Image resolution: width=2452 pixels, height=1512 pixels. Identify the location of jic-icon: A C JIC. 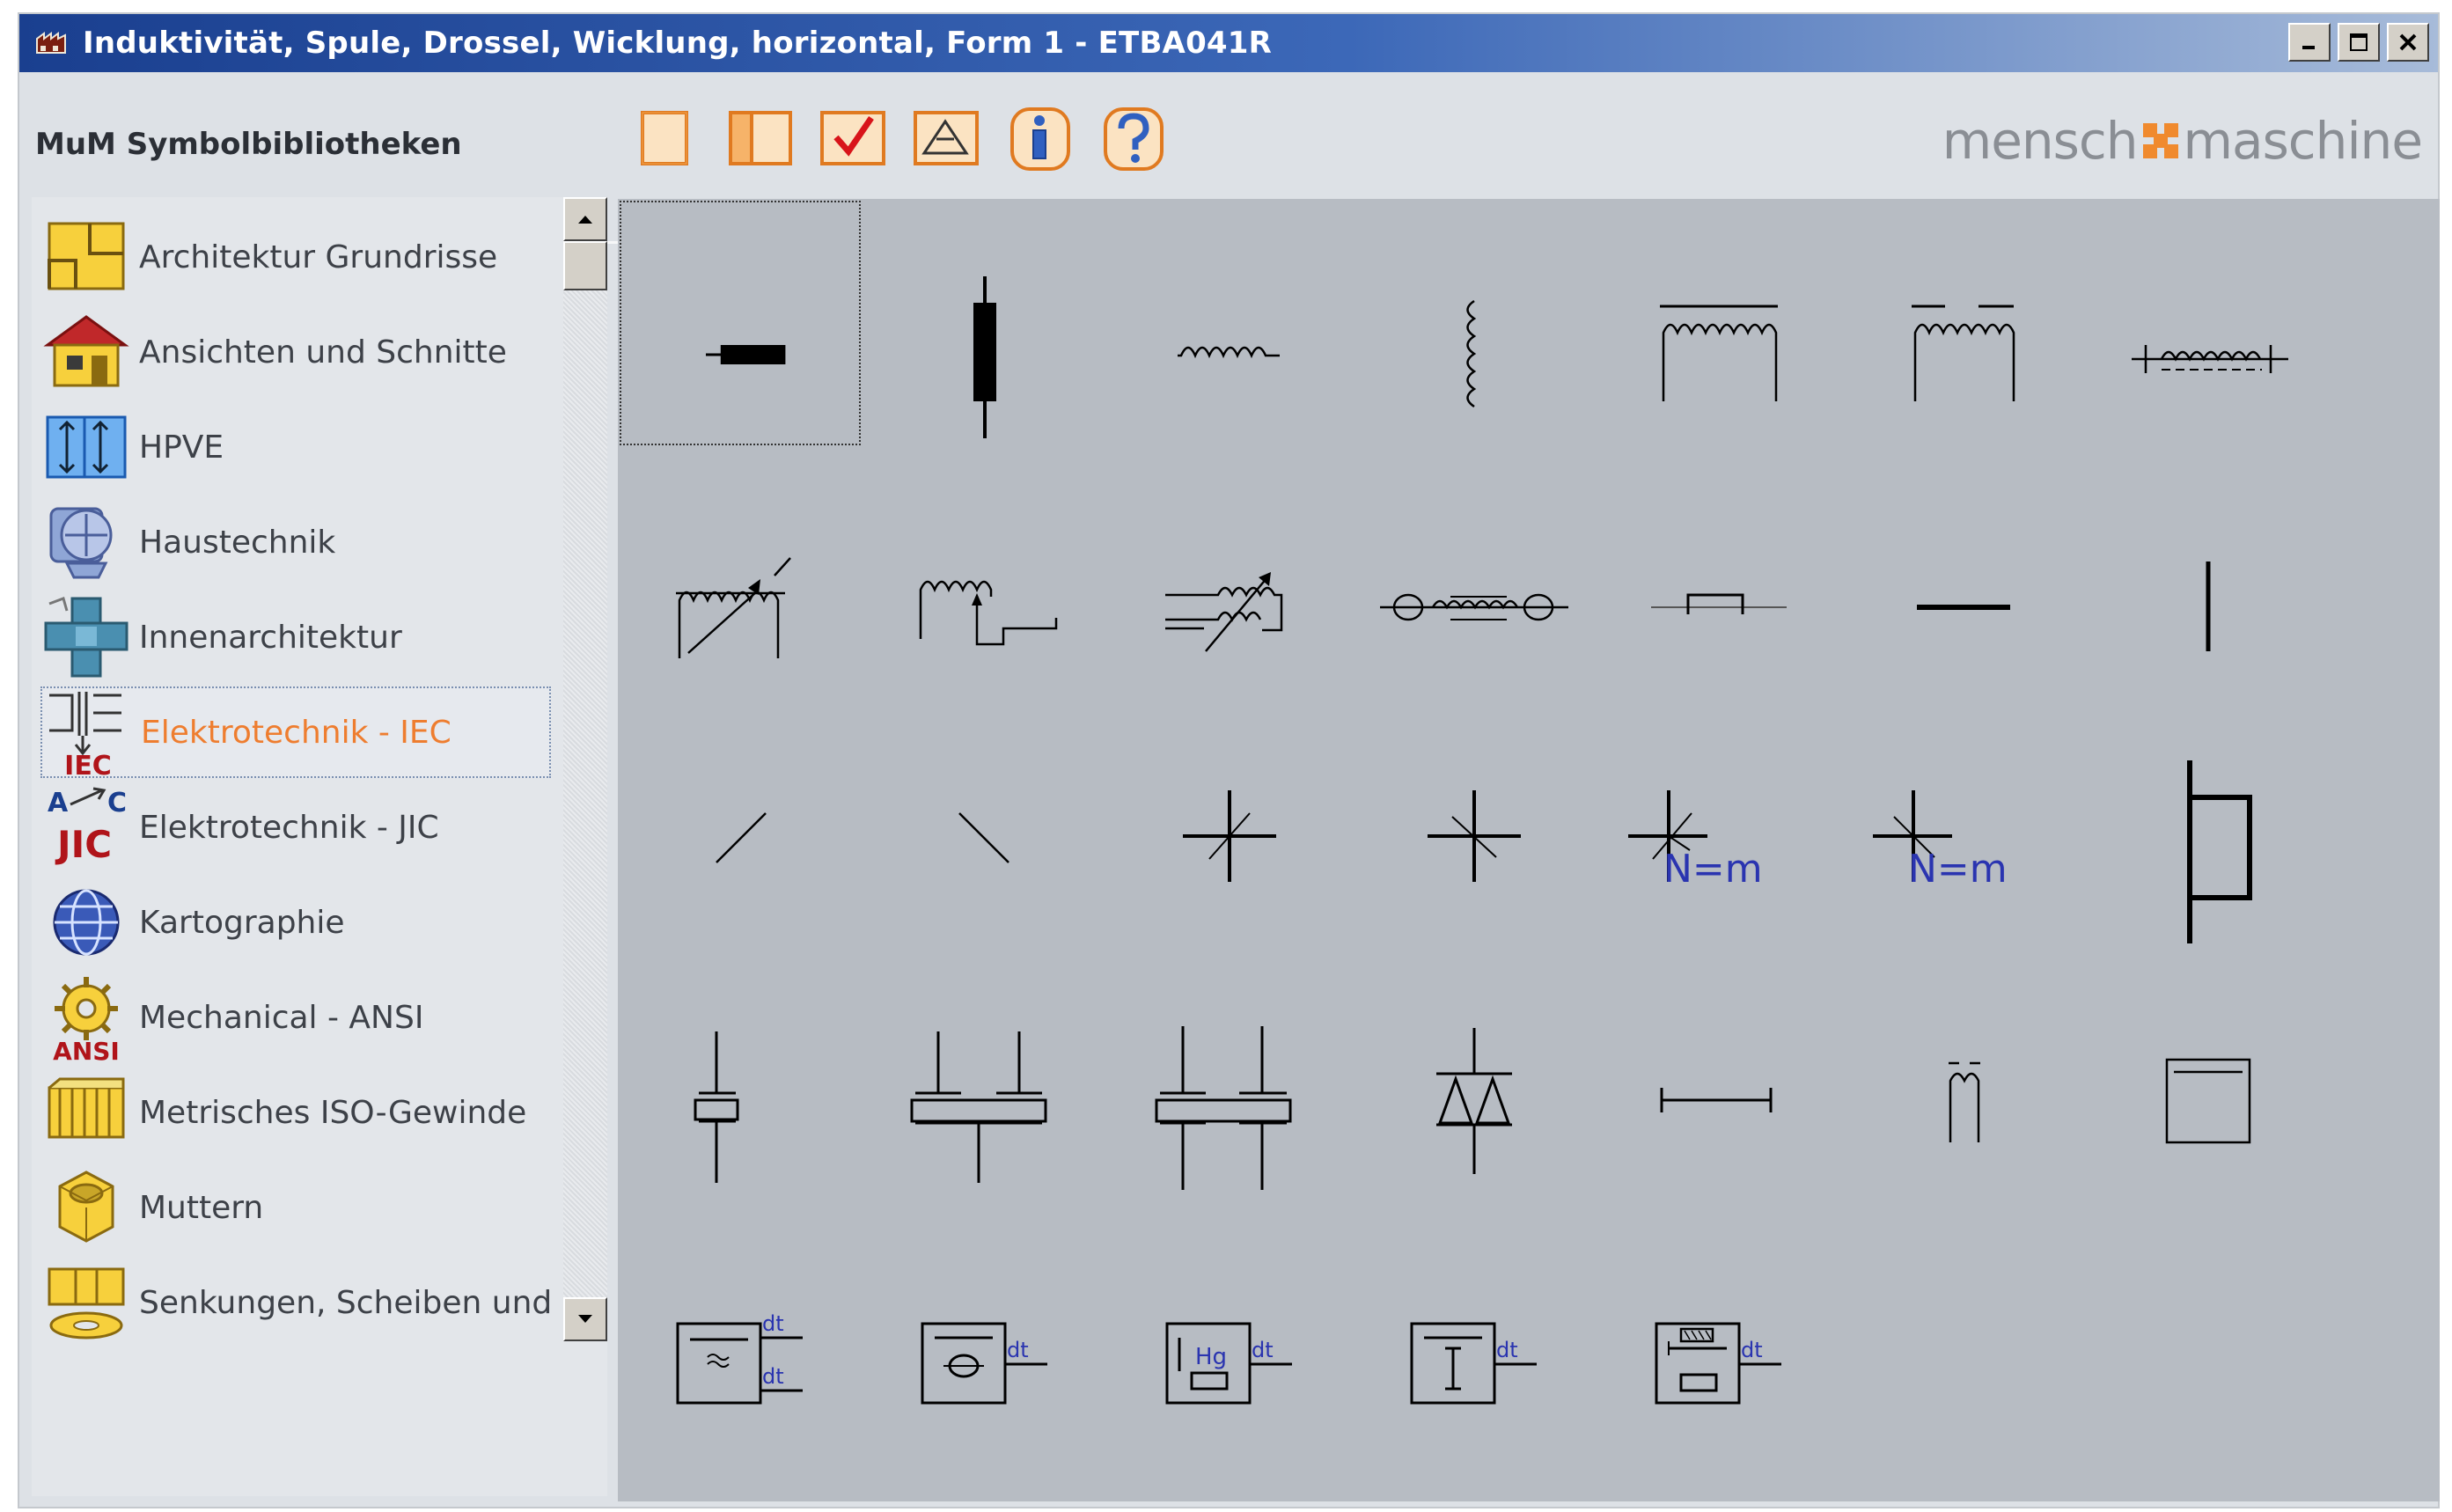
(87, 827).